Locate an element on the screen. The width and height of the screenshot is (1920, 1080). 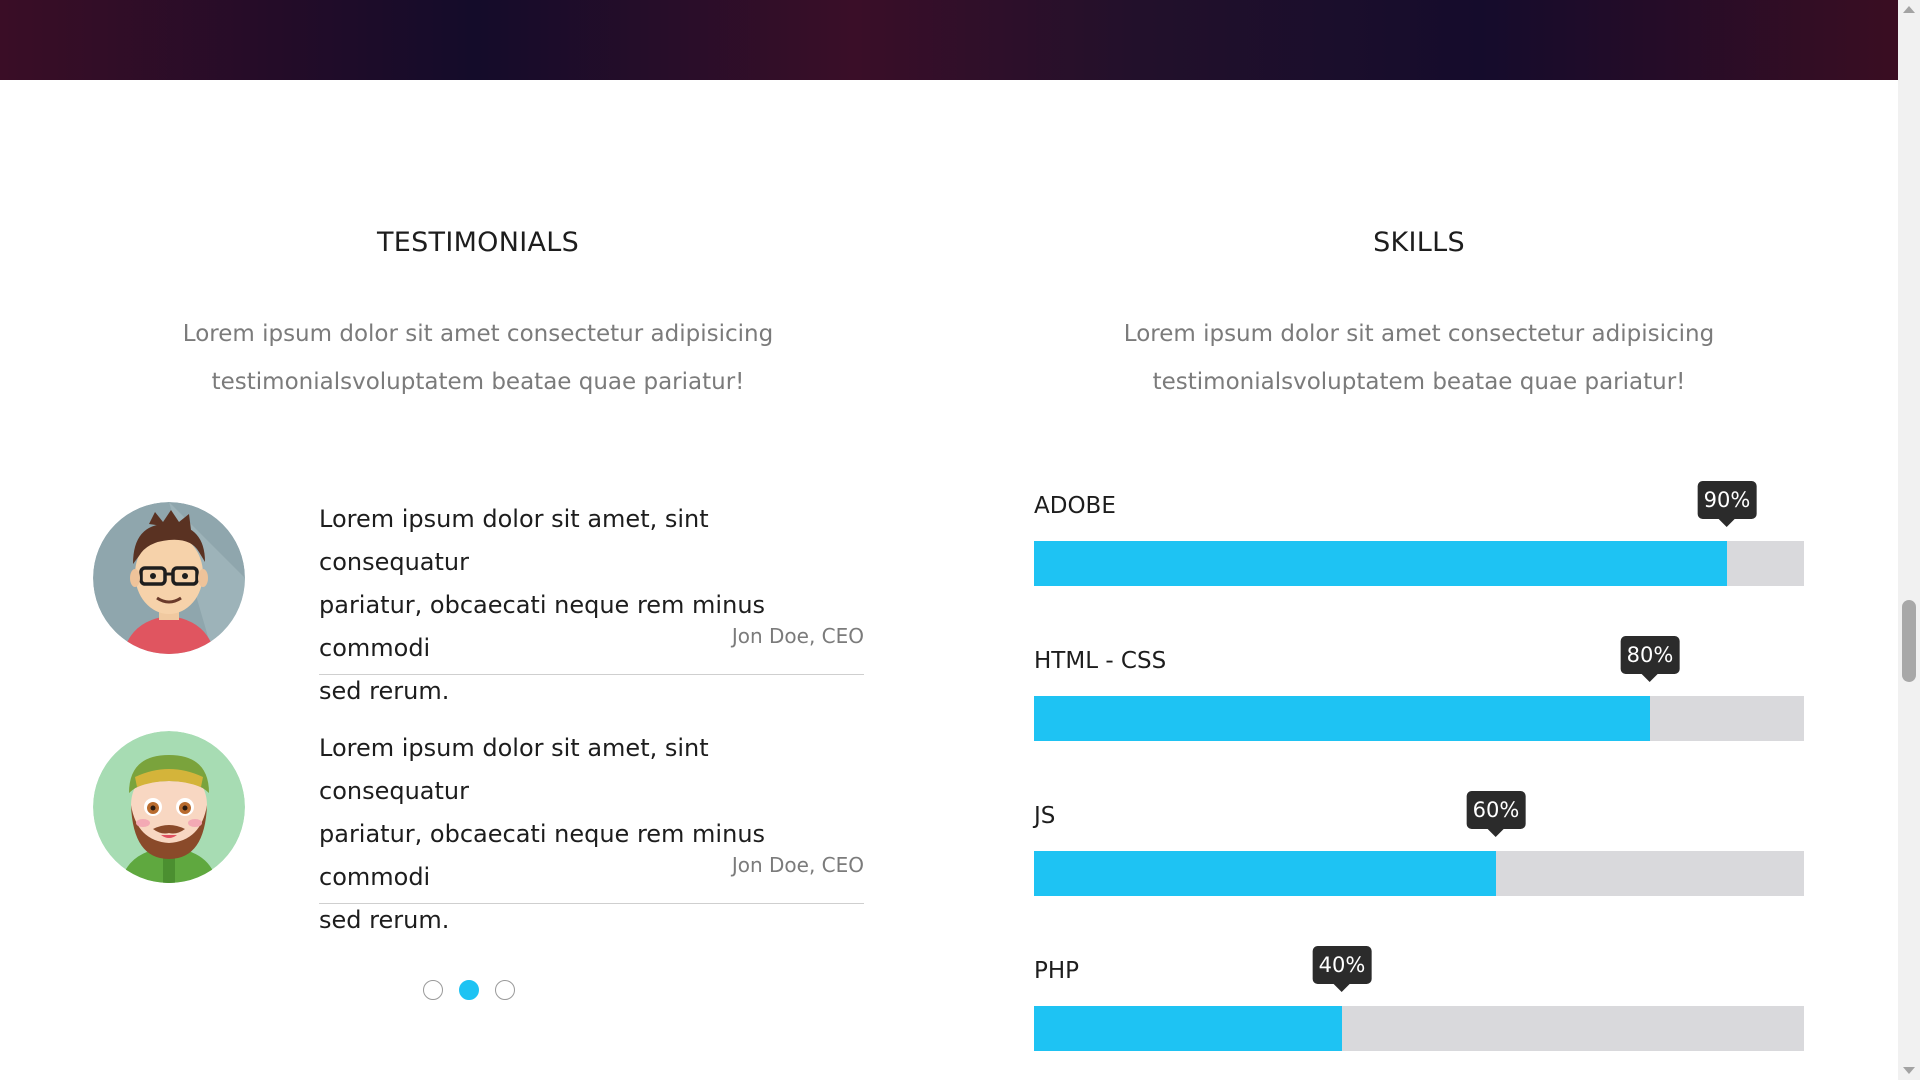
skill-label: PHP is located at coordinates (1057, 971).